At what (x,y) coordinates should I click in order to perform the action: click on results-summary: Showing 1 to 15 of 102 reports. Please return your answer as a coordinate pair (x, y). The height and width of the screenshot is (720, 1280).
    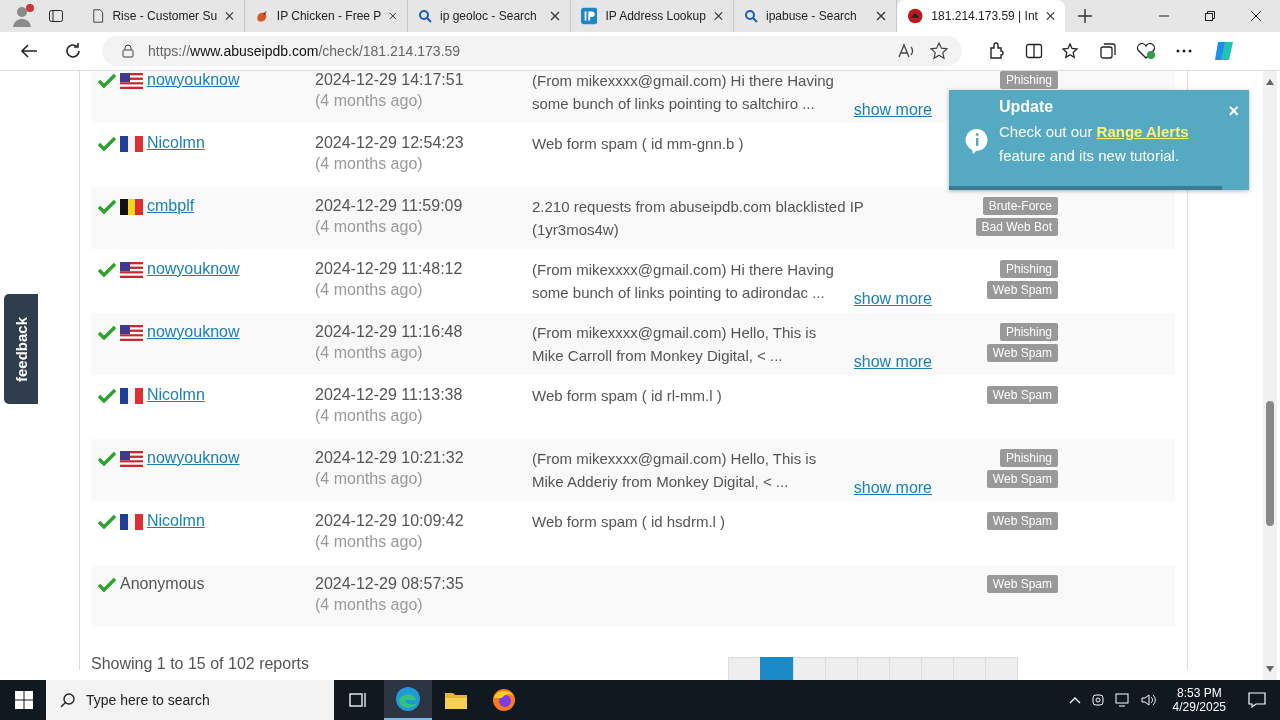
    Looking at the image, I should click on (200, 664).